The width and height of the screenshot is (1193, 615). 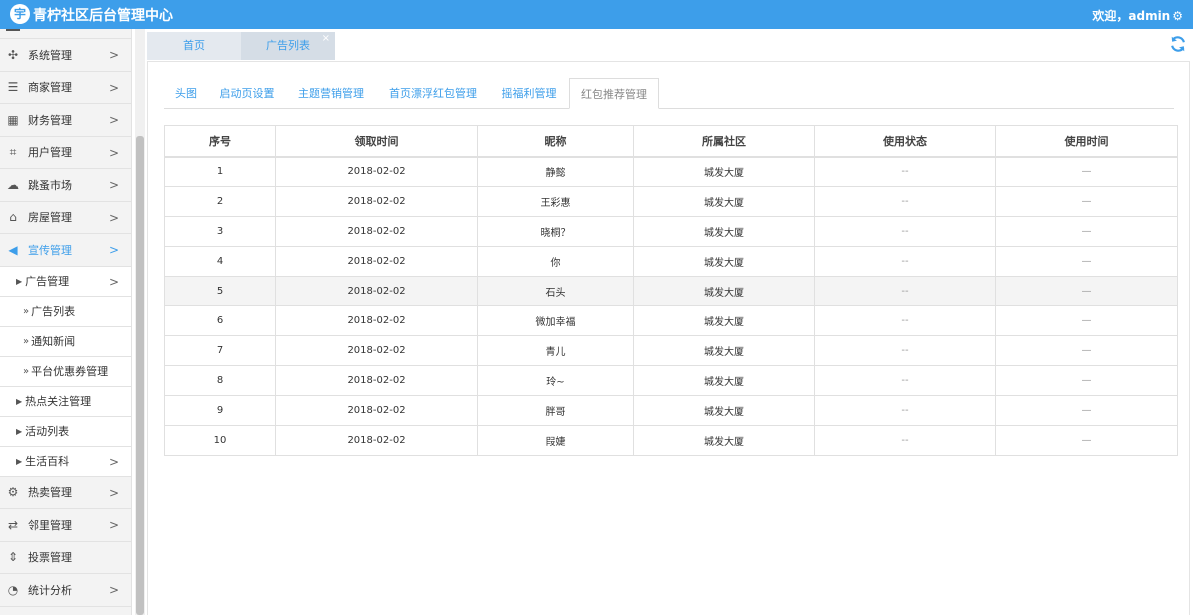 I want to click on scrollbar-thumb, so click(x=140, y=375).